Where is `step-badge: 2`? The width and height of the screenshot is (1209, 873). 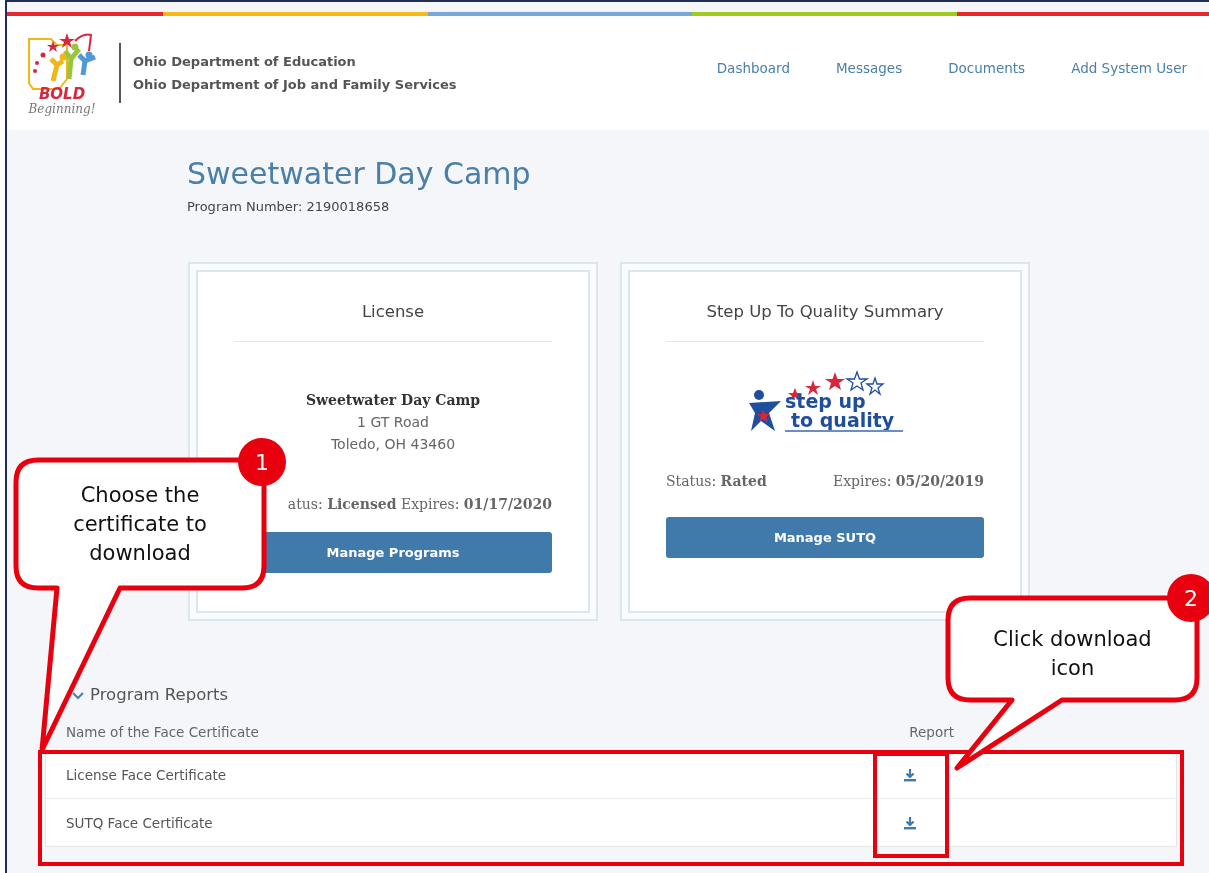 step-badge: 2 is located at coordinates (1188, 598).